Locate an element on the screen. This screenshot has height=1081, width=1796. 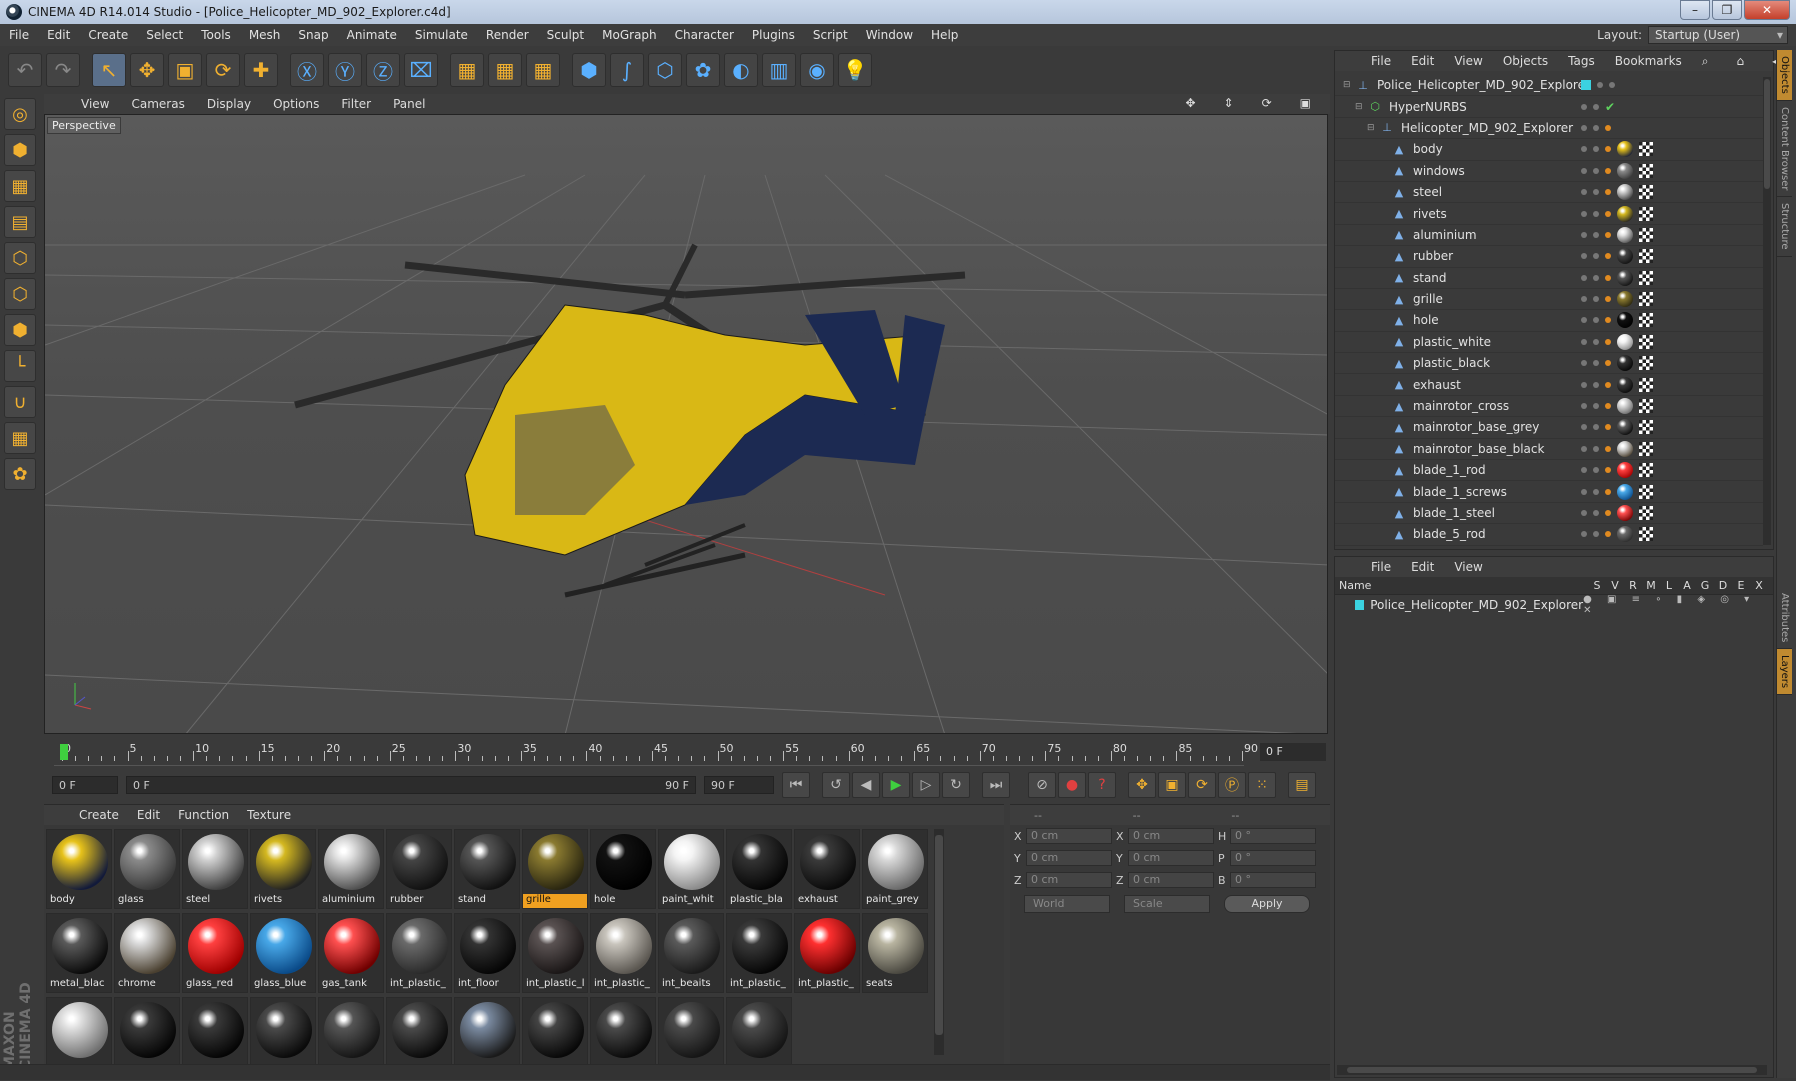
cube-icon: ⬢ is located at coordinates (589, 70).